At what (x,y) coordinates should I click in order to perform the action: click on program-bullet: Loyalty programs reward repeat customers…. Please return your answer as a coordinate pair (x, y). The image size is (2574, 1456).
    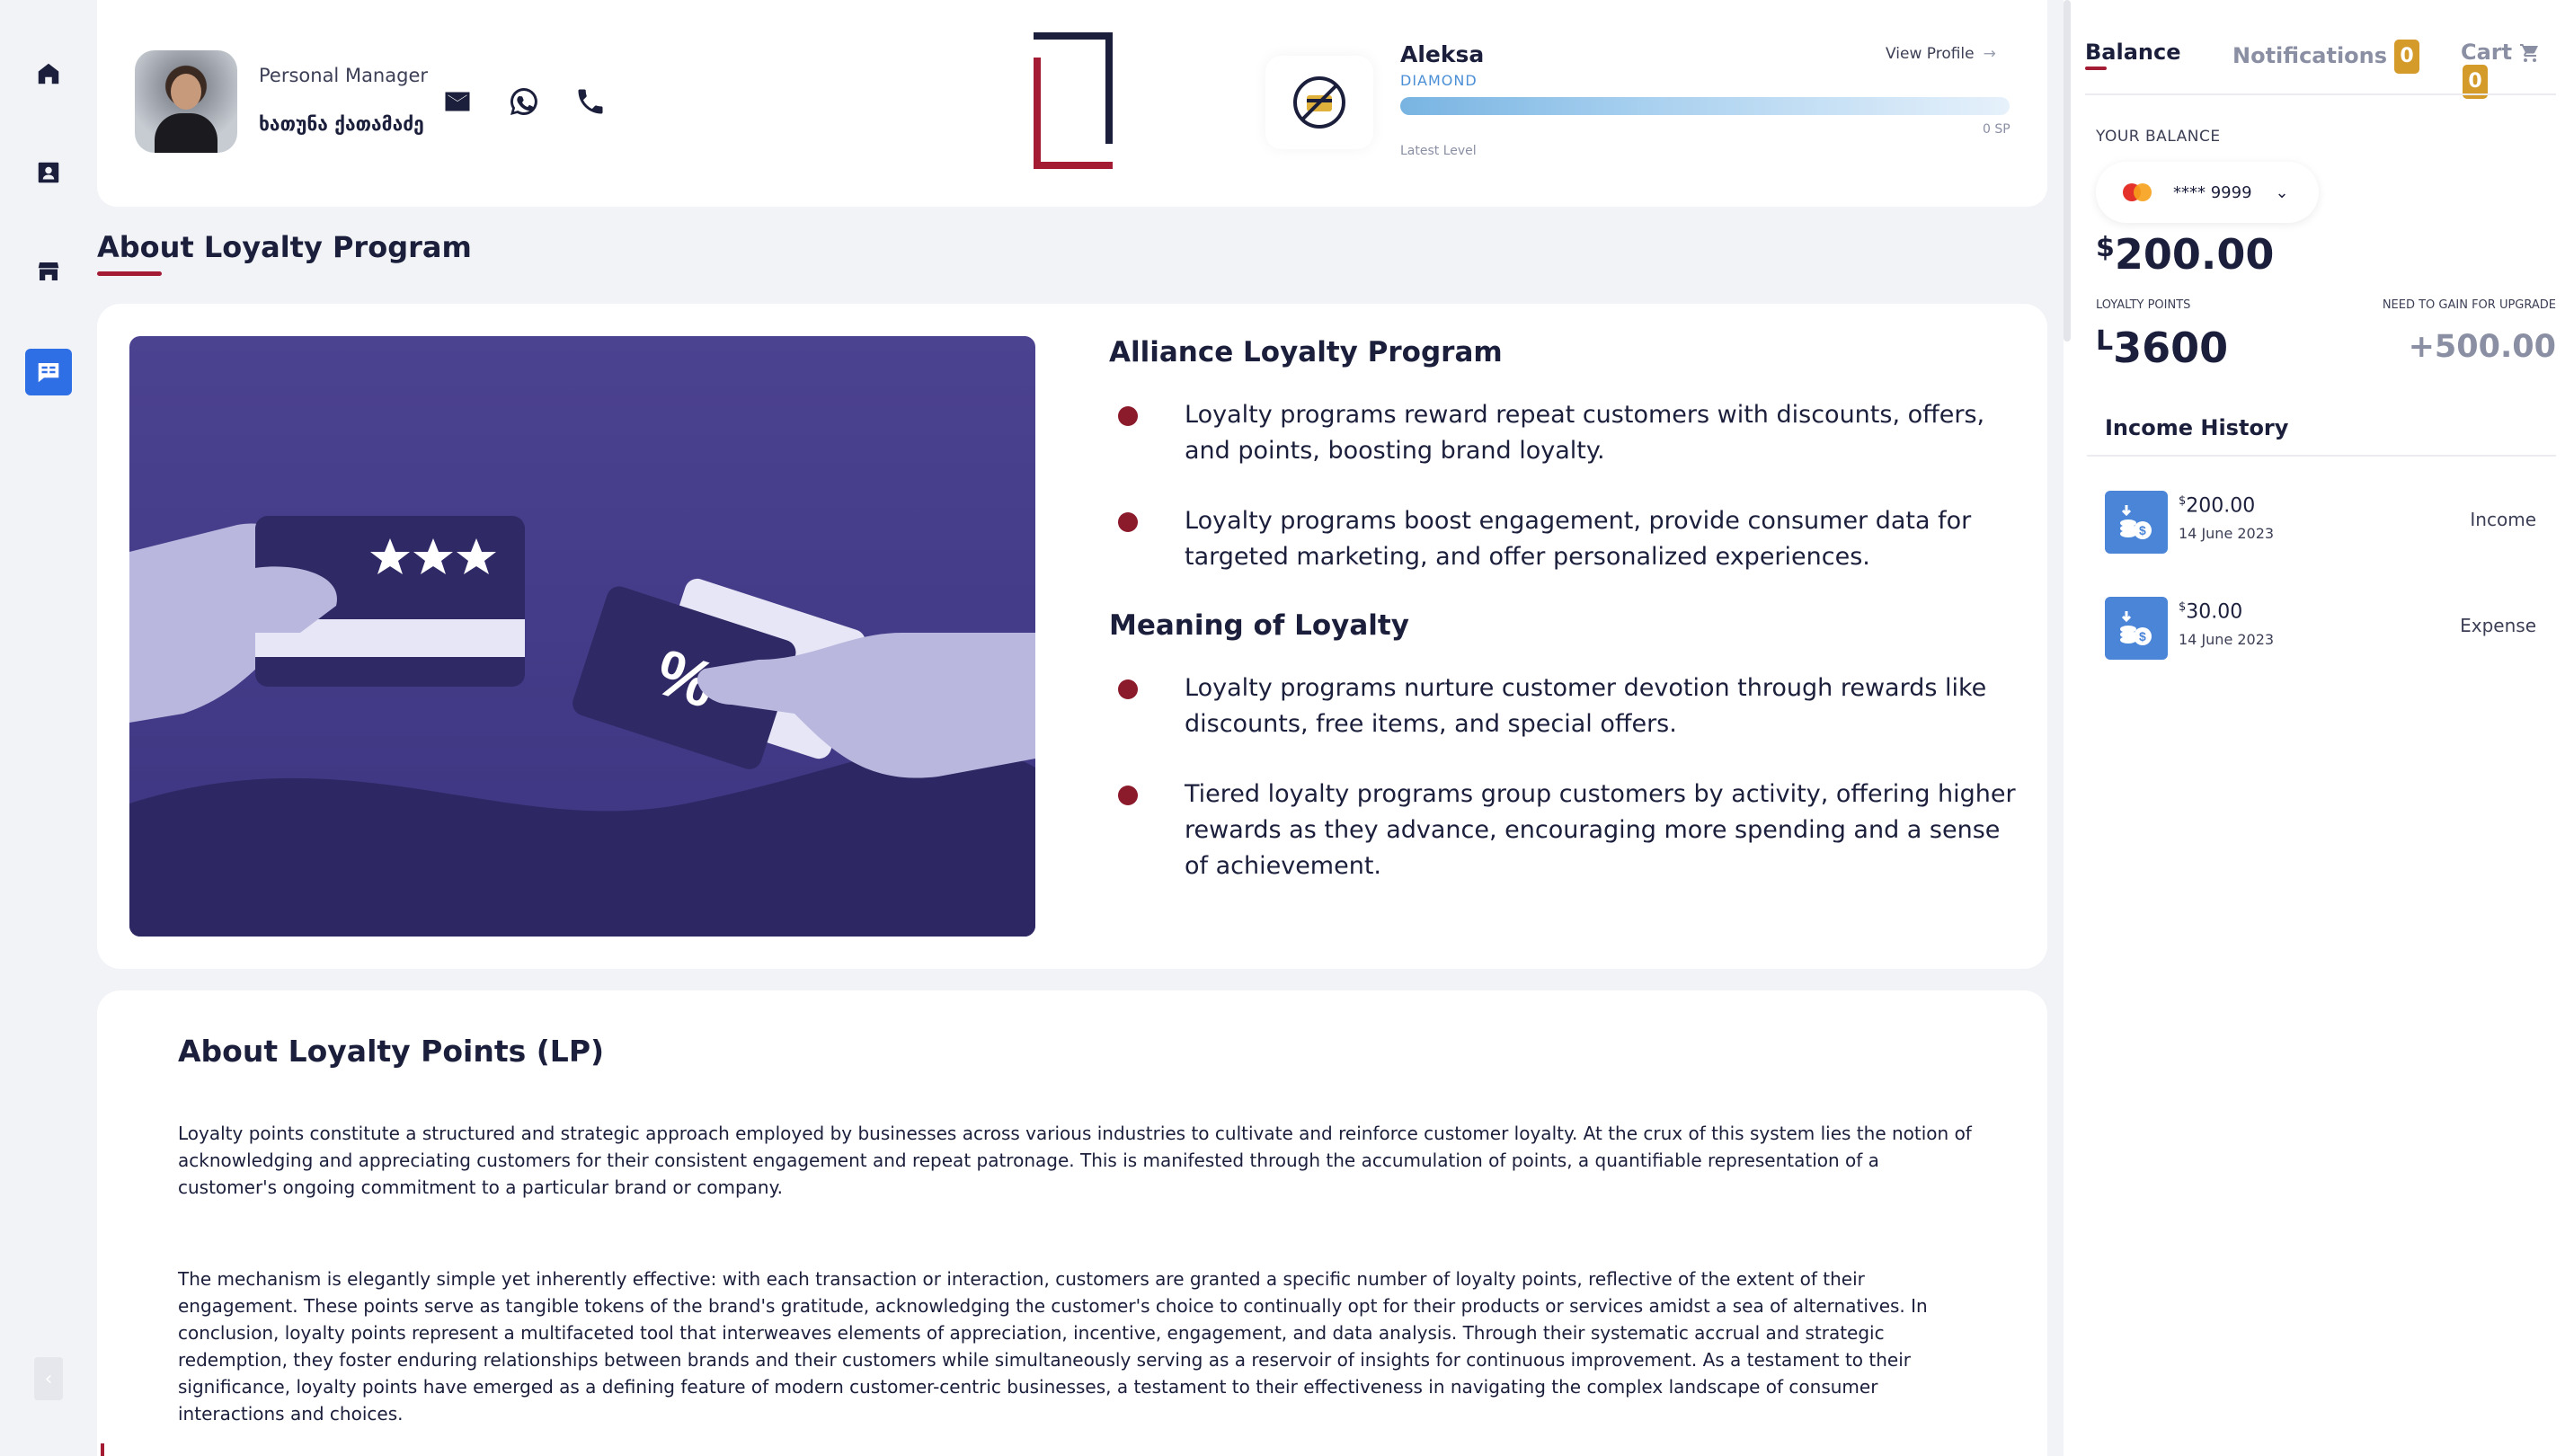
    Looking at the image, I should click on (1563, 433).